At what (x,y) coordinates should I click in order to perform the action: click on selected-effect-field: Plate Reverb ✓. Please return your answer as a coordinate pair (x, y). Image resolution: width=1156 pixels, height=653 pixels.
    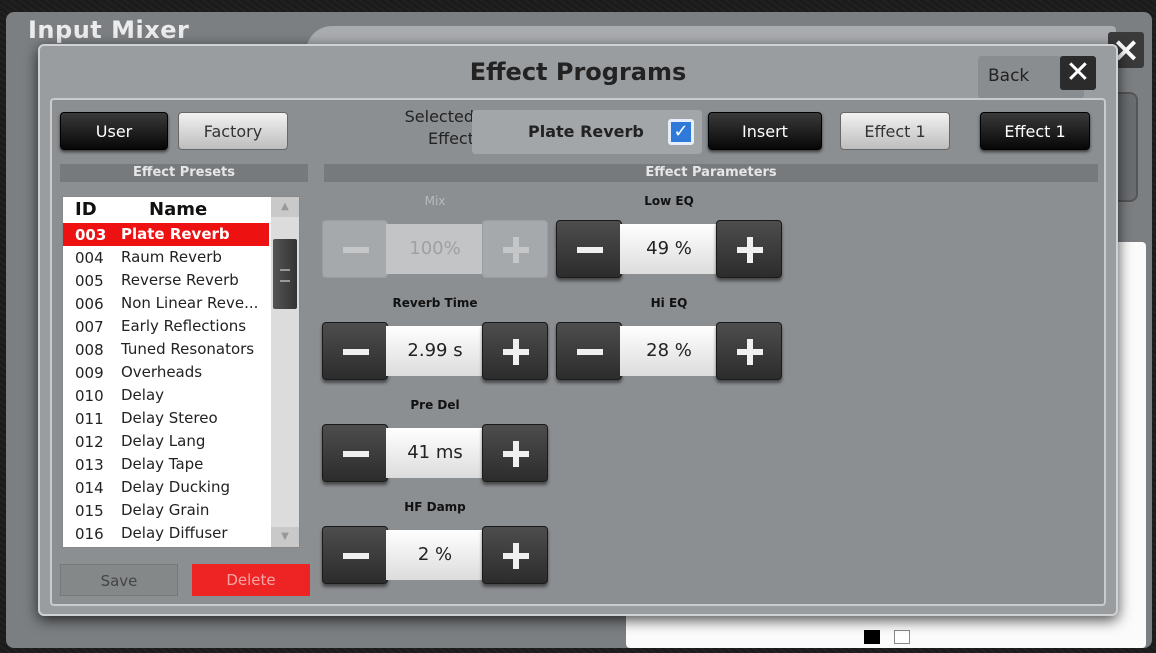
    Looking at the image, I should click on (587, 132).